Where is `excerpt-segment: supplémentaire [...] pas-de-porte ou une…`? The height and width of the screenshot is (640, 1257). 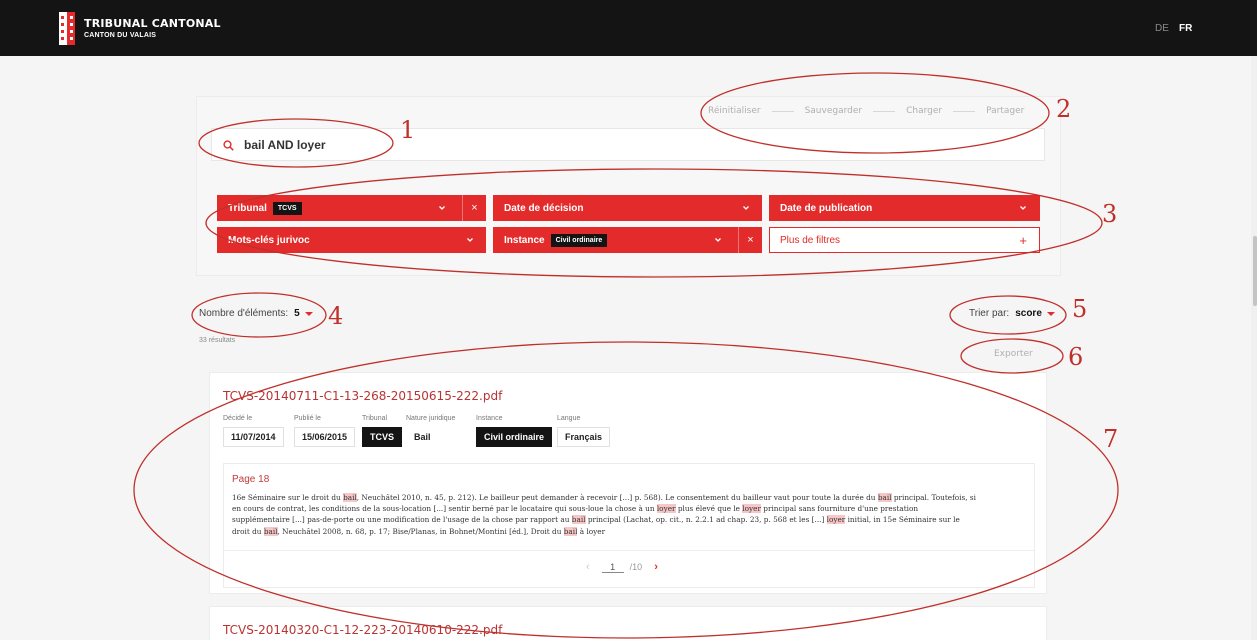
excerpt-segment: supplémentaire [...] pas-de-porte ou une… is located at coordinates (402, 520).